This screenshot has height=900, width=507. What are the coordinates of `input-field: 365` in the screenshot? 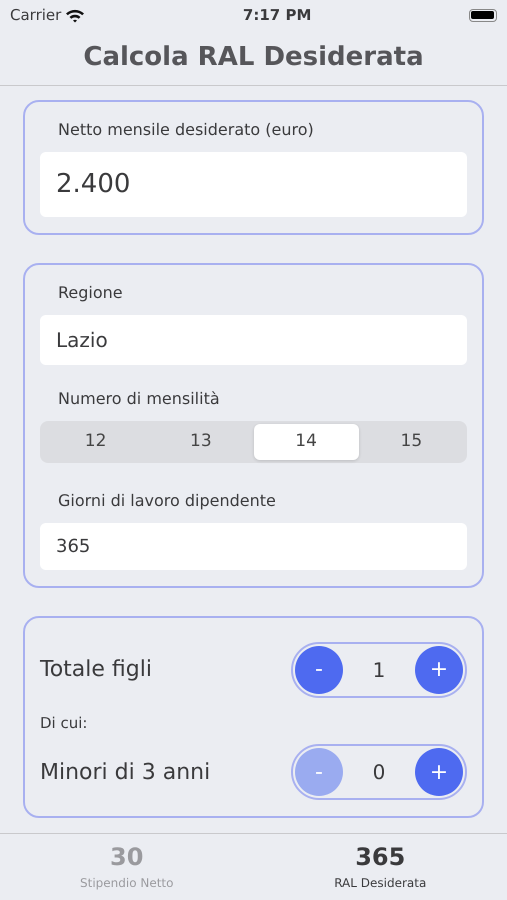 It's located at (253, 546).